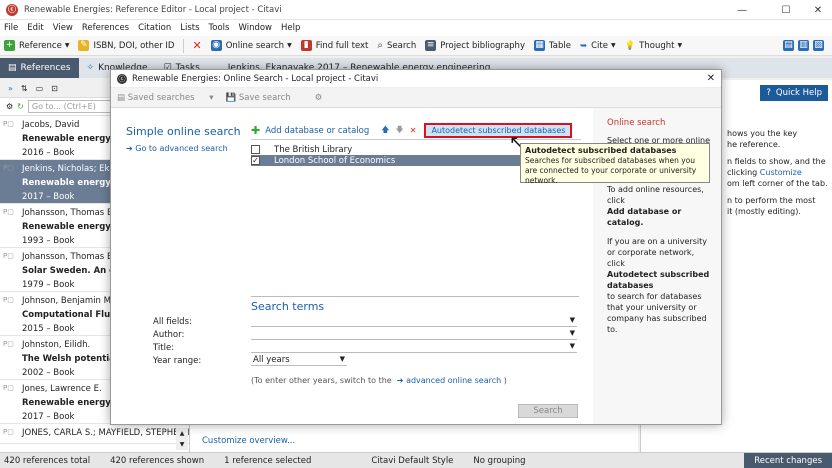 The width and height of the screenshot is (832, 468). I want to click on search-icon: ⌕, so click(380, 45).